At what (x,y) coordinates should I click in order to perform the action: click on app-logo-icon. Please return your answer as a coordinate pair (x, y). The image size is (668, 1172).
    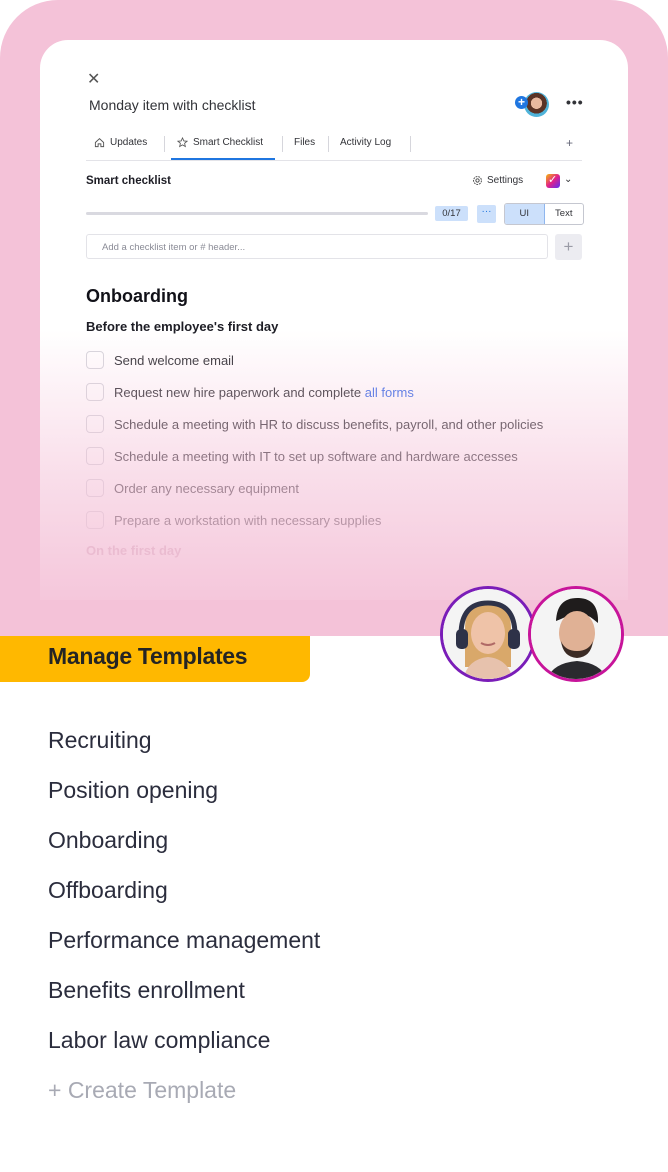
    Looking at the image, I should click on (553, 180).